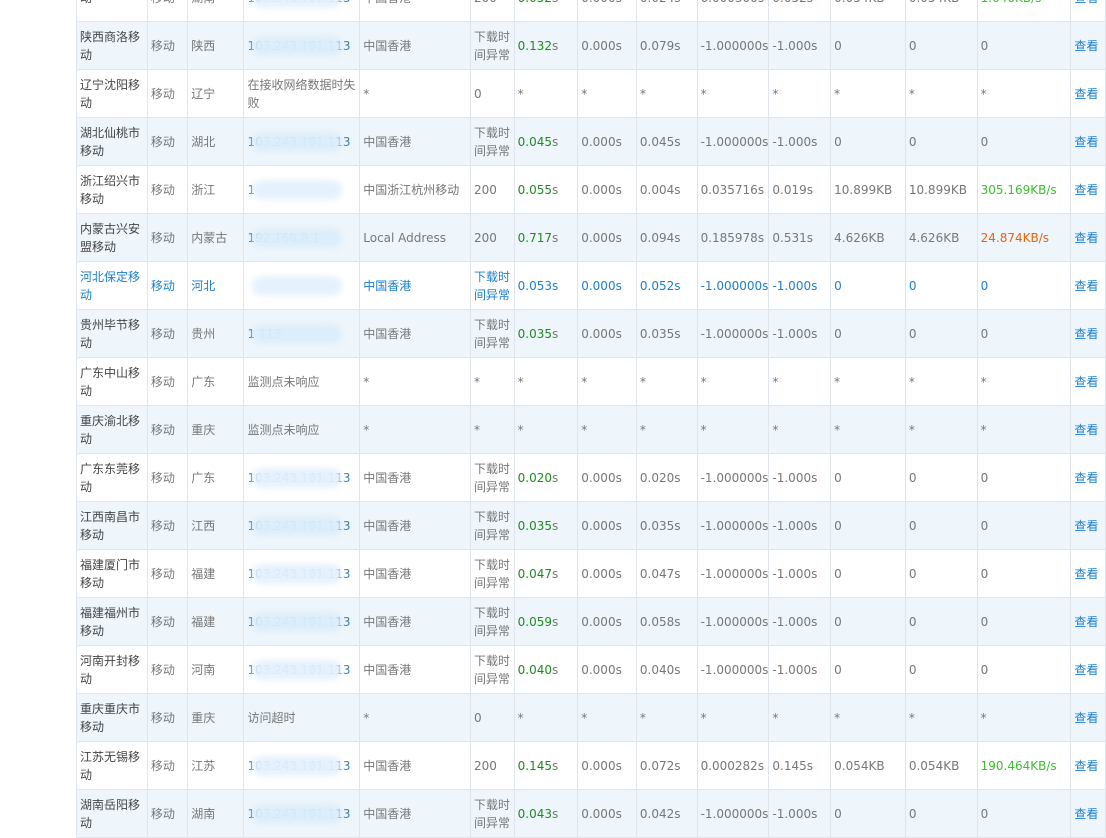 The width and height of the screenshot is (1106, 838). What do you see at coordinates (733, 189) in the screenshot?
I see `download-time-cell: 0.035716s` at bounding box center [733, 189].